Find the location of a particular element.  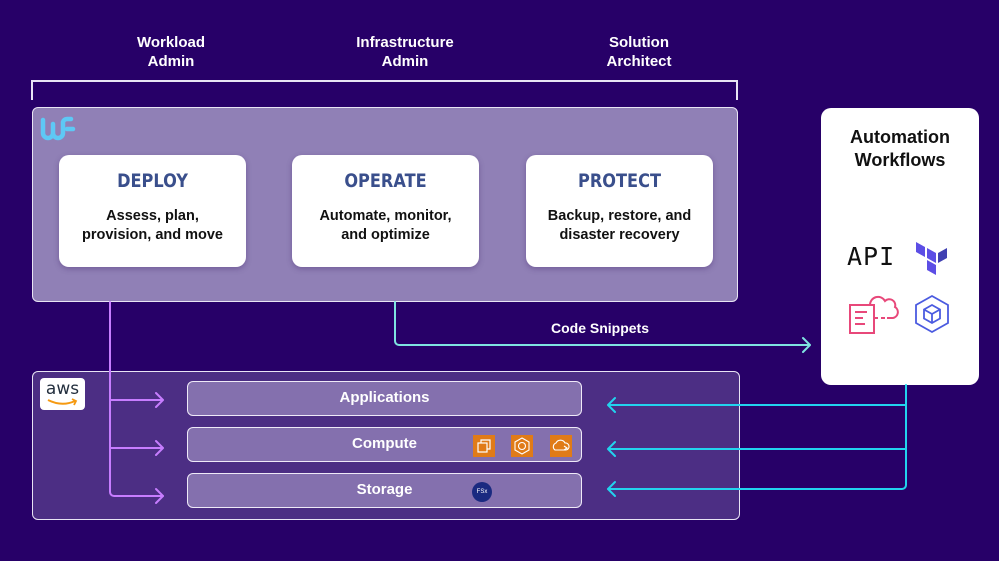

role-workload-admin: Workload Admin is located at coordinates (171, 52).